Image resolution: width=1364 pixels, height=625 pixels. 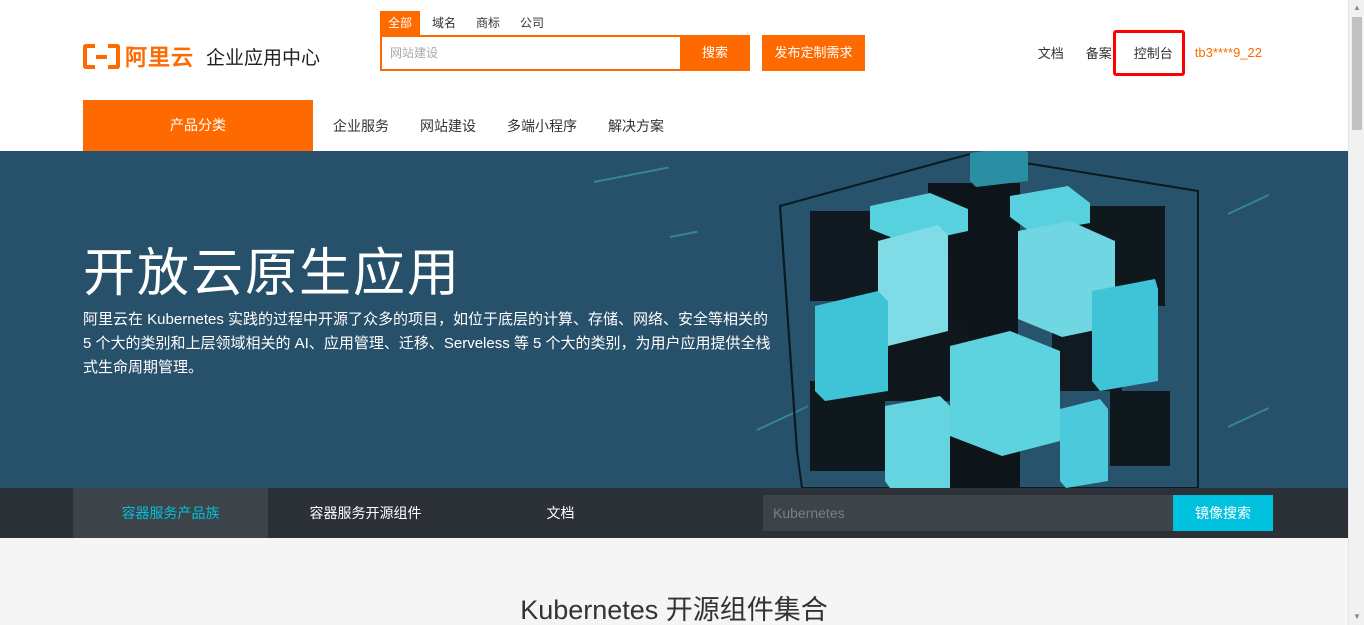 I want to click on nav-item-enterprise-service: 企业服务, so click(x=361, y=126).